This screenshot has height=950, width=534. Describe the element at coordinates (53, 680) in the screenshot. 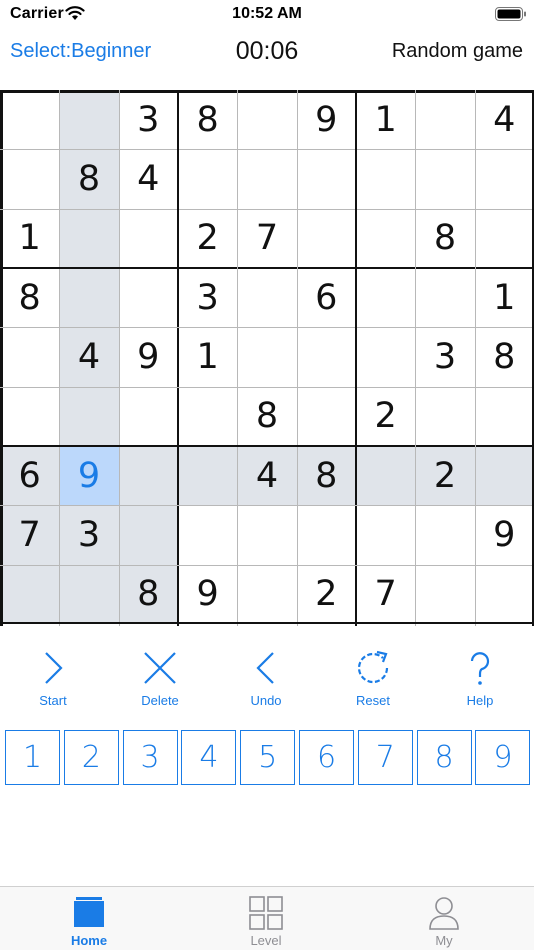

I see `start-button: Start` at that location.